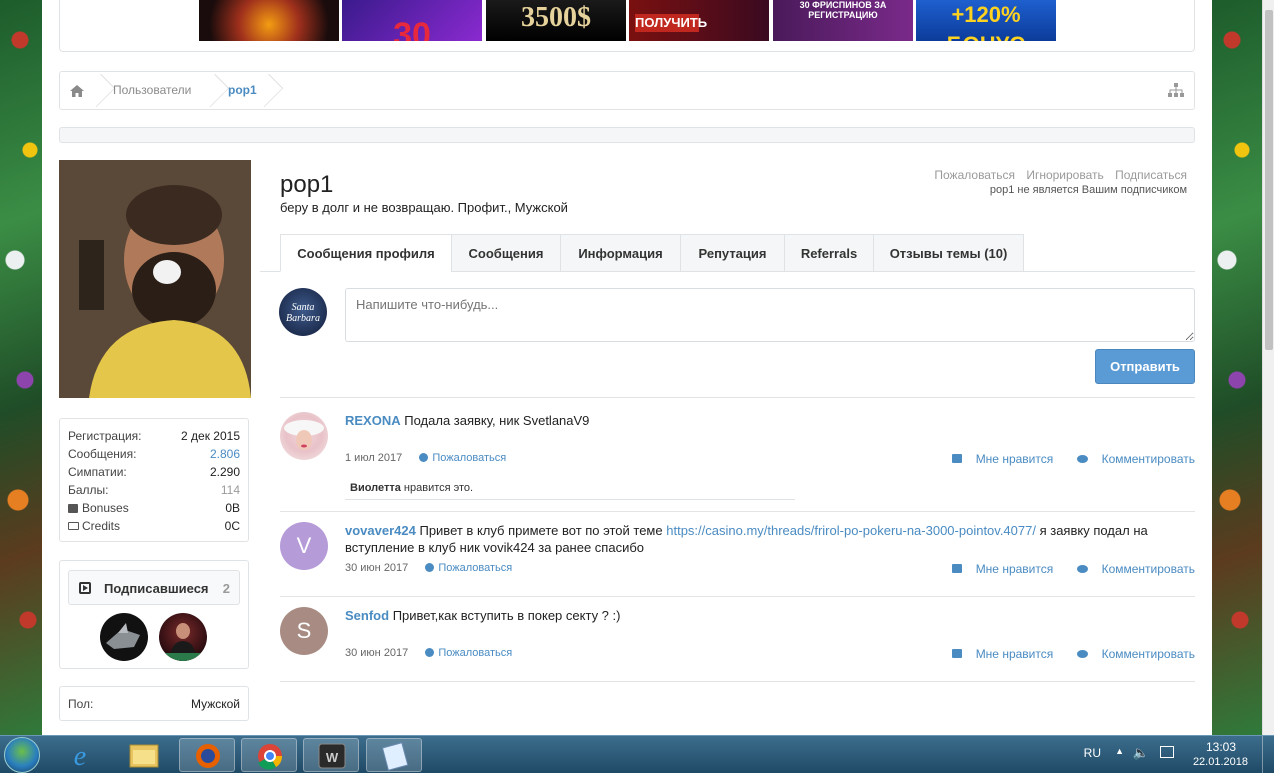 The width and height of the screenshot is (1274, 773). Describe the element at coordinates (424, 457) in the screenshot. I see `info-icon` at that location.